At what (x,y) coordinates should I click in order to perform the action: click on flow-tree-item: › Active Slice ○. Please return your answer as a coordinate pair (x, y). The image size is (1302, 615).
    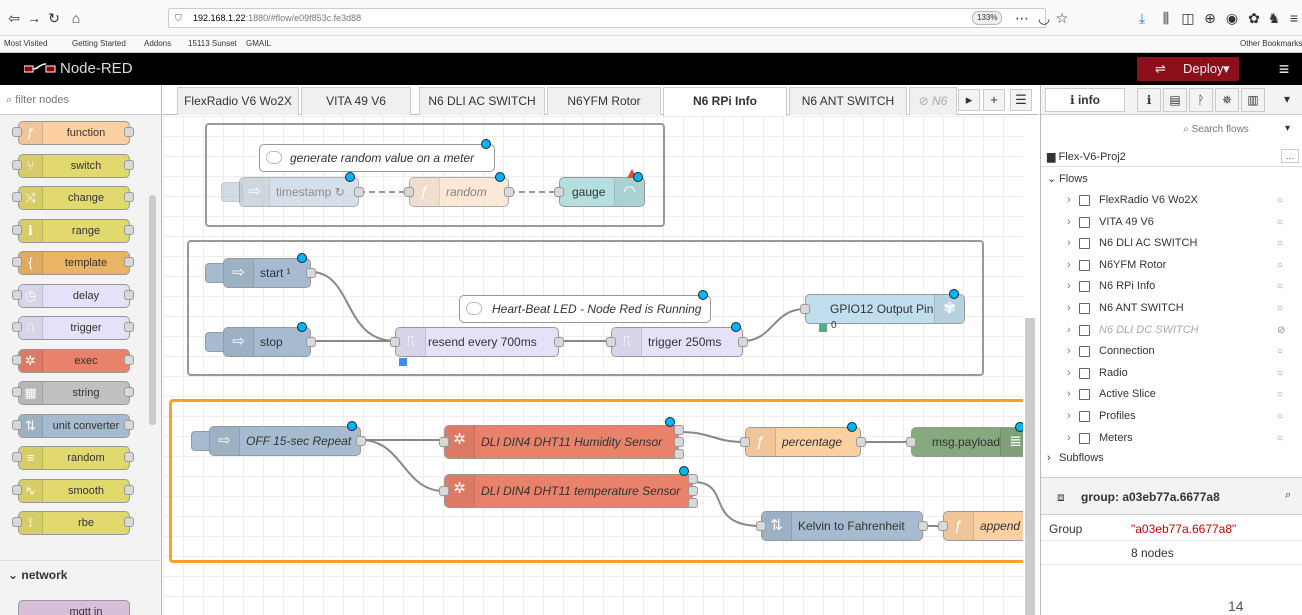
    Looking at the image, I should click on (1171, 394).